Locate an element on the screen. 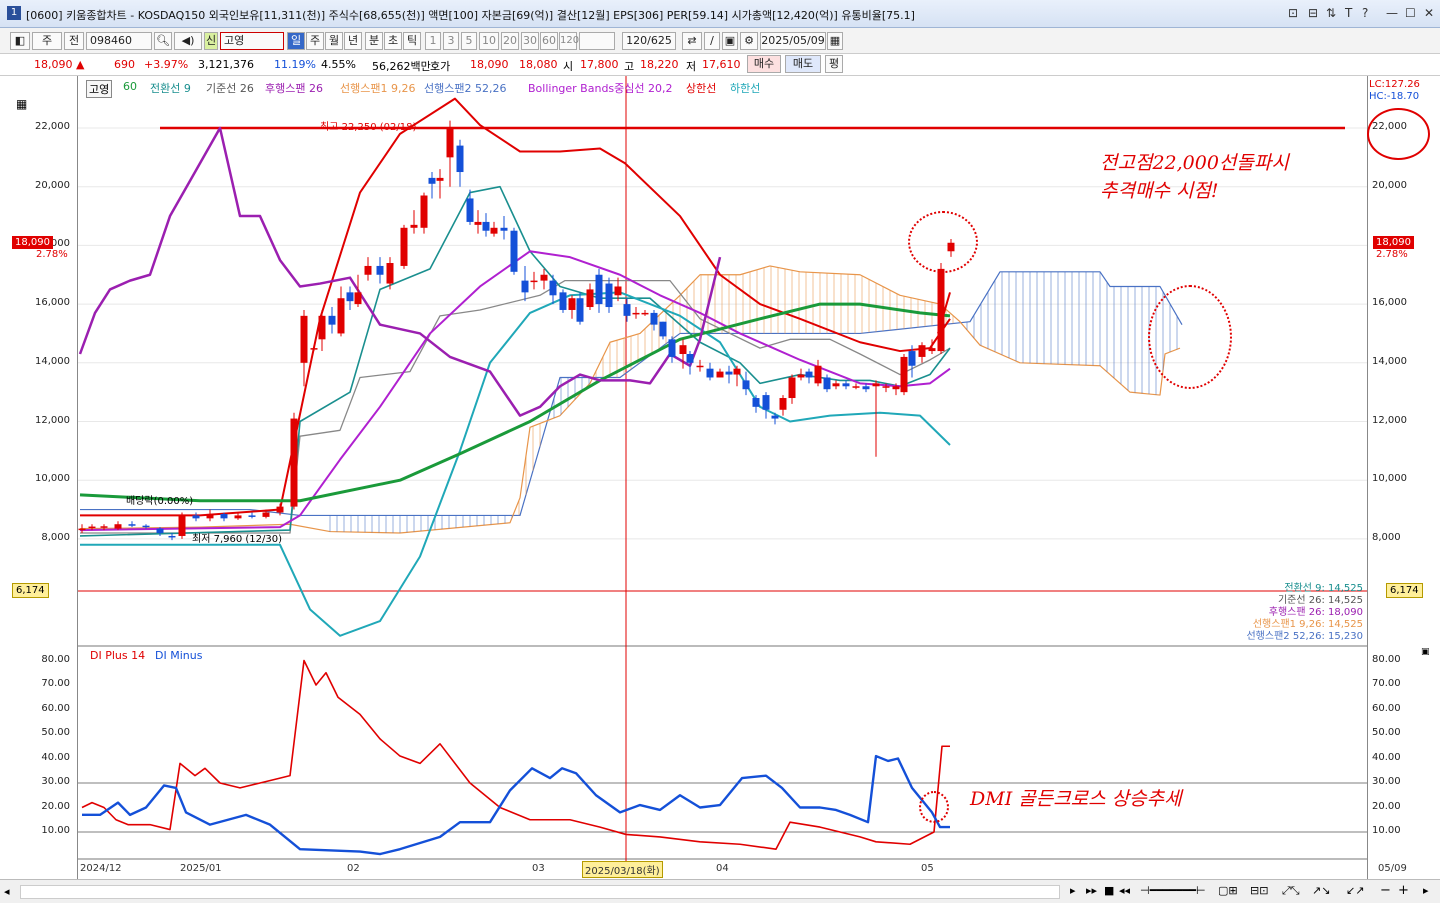 This screenshot has width=1440, height=903. minute-20: 20 is located at coordinates (510, 41).